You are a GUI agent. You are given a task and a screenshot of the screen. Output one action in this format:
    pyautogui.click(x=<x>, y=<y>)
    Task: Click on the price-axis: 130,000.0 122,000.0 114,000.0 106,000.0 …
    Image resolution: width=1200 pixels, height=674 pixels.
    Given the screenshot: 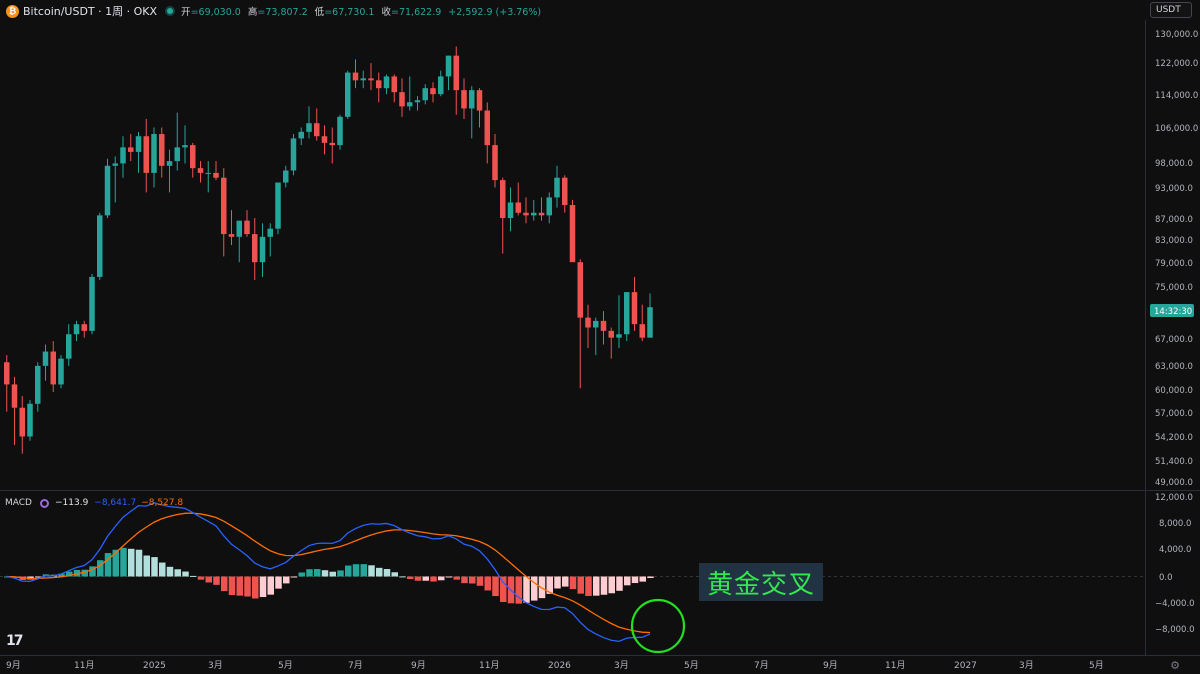 What is the action you would take?
    pyautogui.click(x=1176, y=259)
    